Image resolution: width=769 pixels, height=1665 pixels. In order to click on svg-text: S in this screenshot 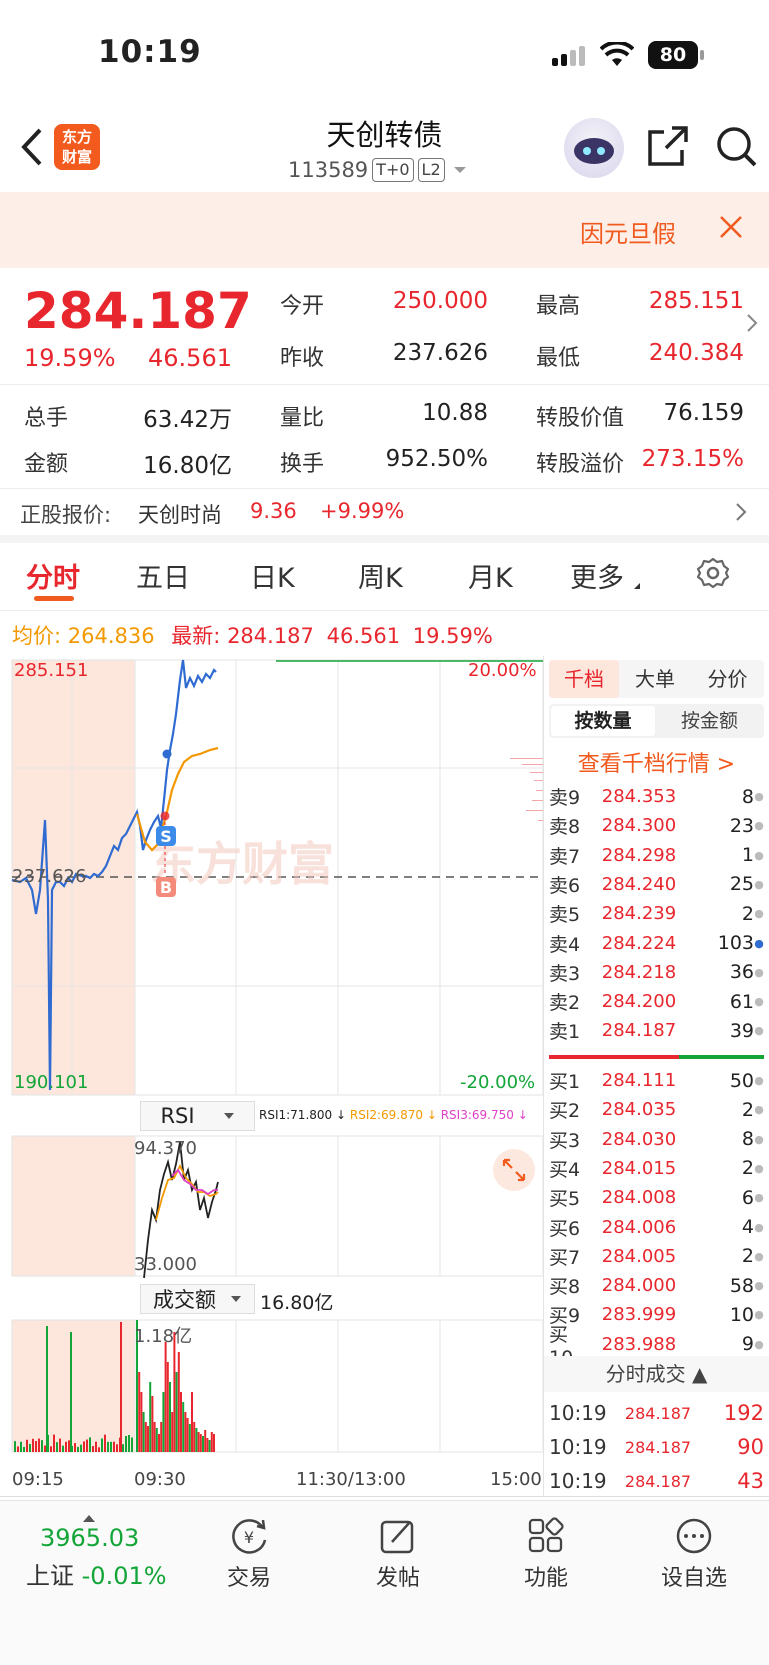, I will do `click(166, 836)`.